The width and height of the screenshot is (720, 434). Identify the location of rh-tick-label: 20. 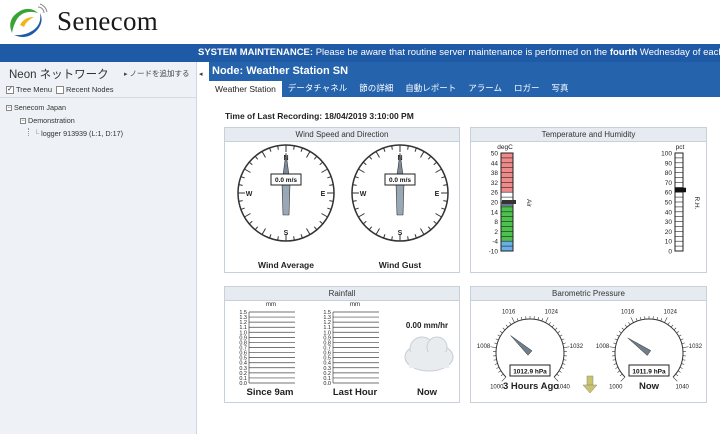
(669, 232).